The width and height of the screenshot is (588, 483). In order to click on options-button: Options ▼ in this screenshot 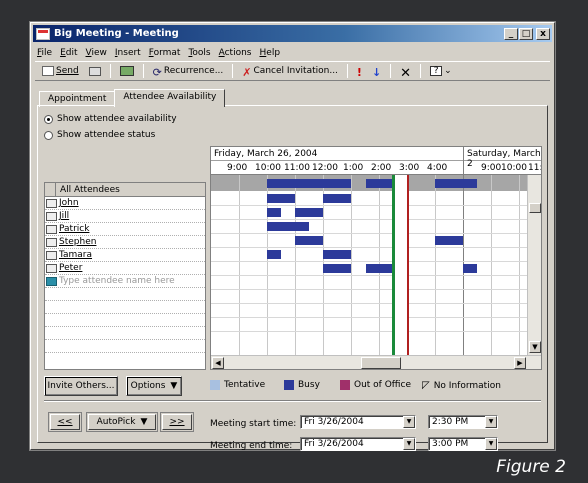, I will do `click(154, 386)`.